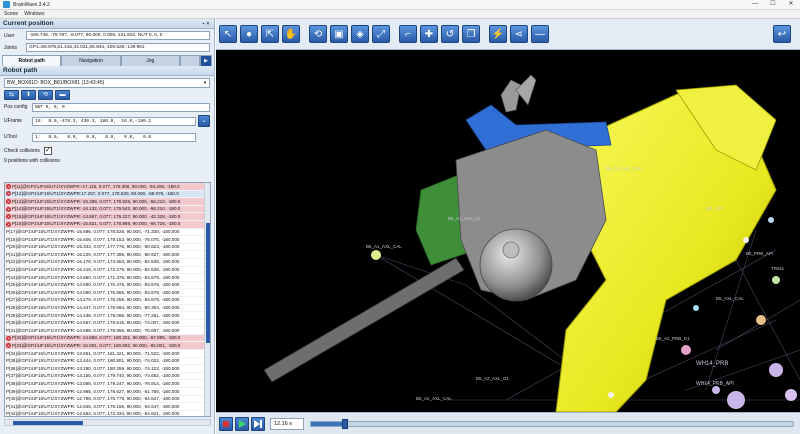 Image resolution: width=800 pixels, height=434 pixels. I want to click on hscroll-thumb, so click(48, 423).